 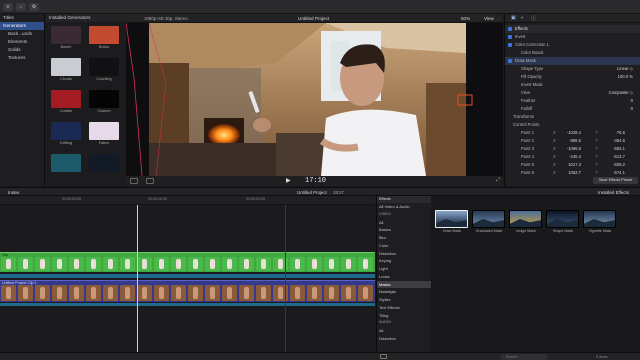 I want to click on point-x-value: -886.5, so click(x=570, y=141).